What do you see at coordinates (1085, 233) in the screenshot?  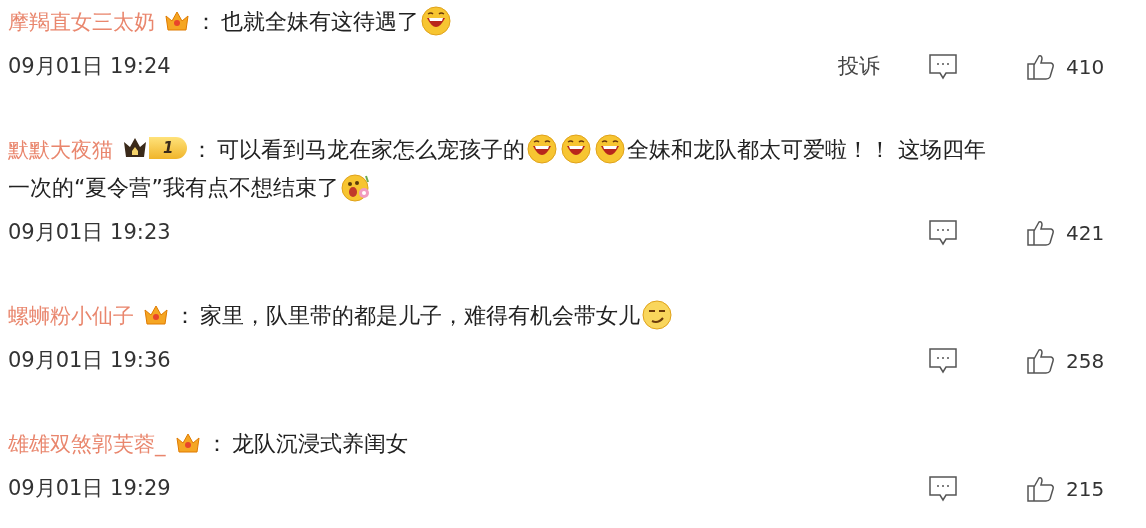 I see `like-count: 421` at bounding box center [1085, 233].